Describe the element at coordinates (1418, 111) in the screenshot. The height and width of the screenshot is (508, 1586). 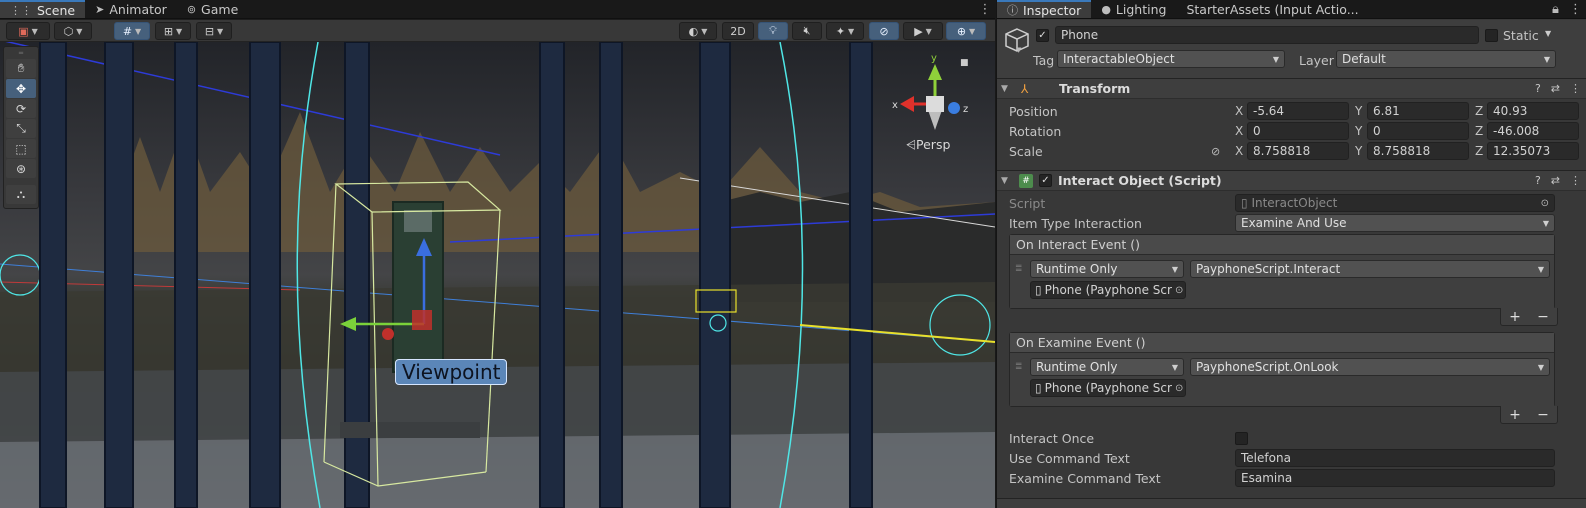
I see `position-y-field: 6.81` at that location.